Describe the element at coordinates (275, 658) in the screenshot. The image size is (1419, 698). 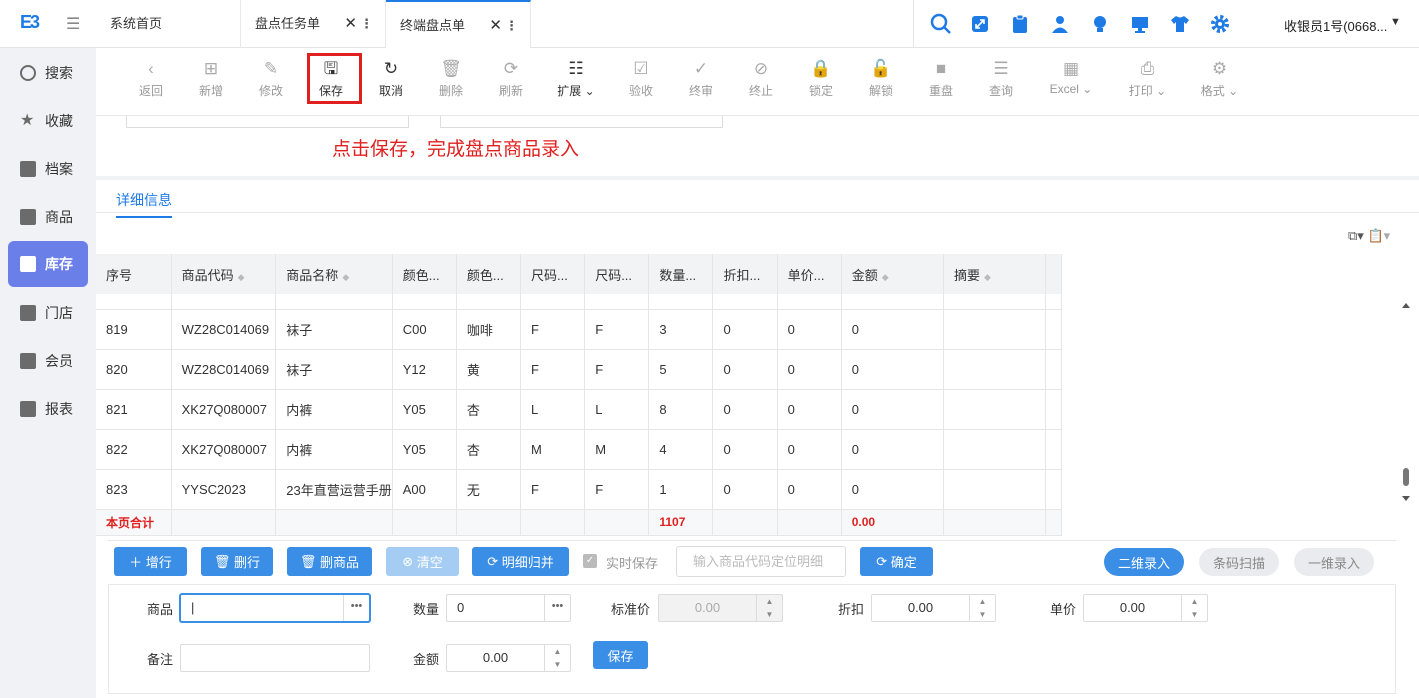
I see `remark-input` at that location.